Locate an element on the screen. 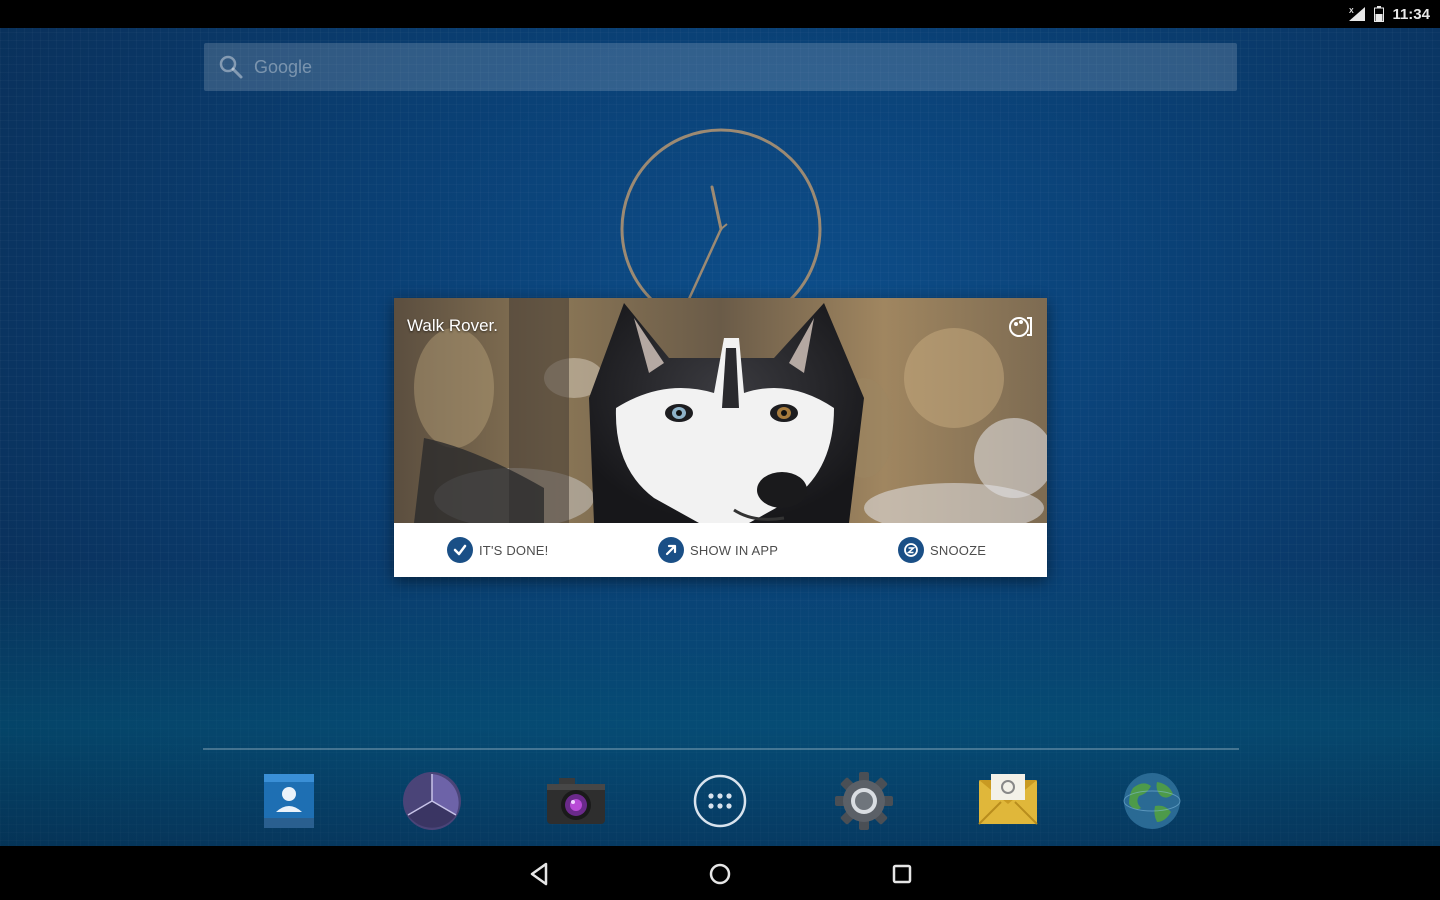 Image resolution: width=1440 pixels, height=900 pixels. reminder-actions: IT'S DONE! SHOW IN APP SNOOZE is located at coordinates (720, 550).